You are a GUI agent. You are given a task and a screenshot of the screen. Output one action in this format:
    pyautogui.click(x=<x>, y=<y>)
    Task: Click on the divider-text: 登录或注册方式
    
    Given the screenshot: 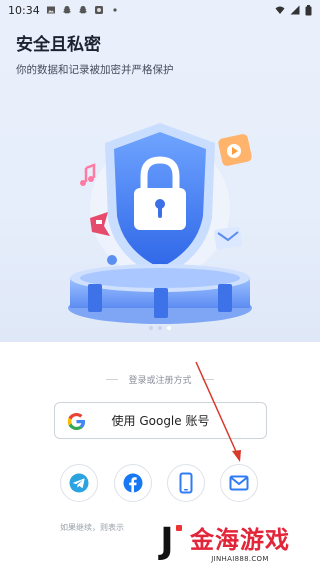 What is the action you would take?
    pyautogui.click(x=160, y=381)
    